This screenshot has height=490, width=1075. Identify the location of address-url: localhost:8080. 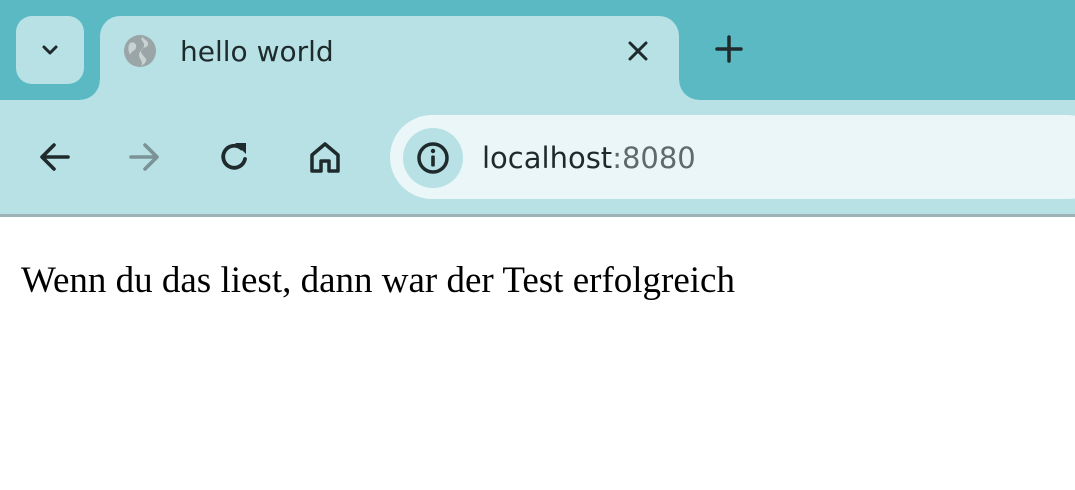
(589, 158).